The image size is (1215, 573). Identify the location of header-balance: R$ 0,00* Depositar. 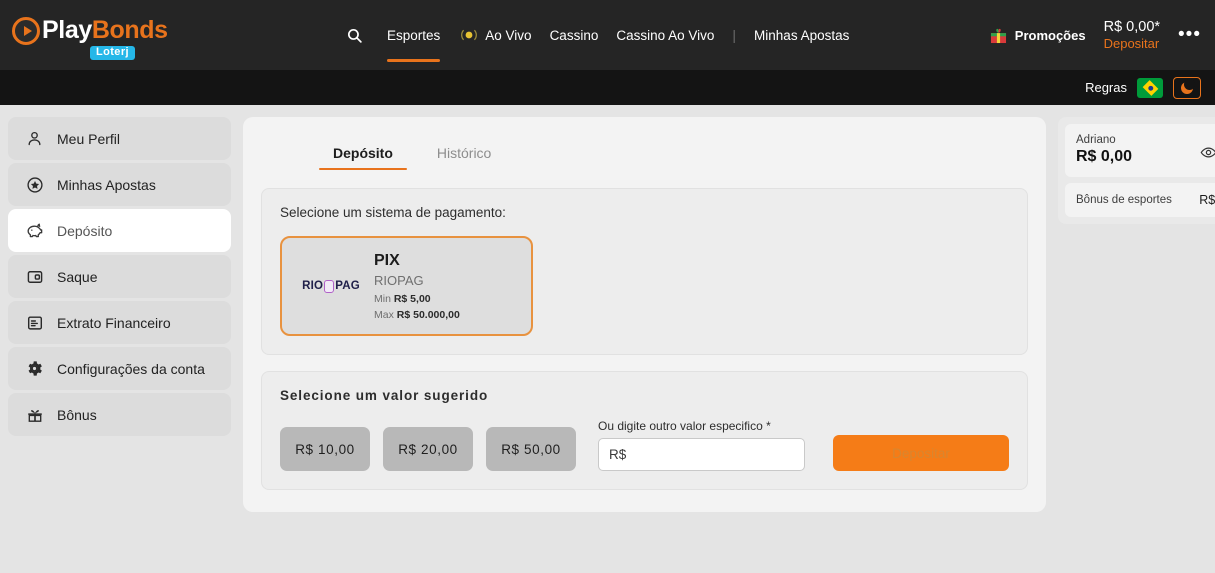
(1132, 35).